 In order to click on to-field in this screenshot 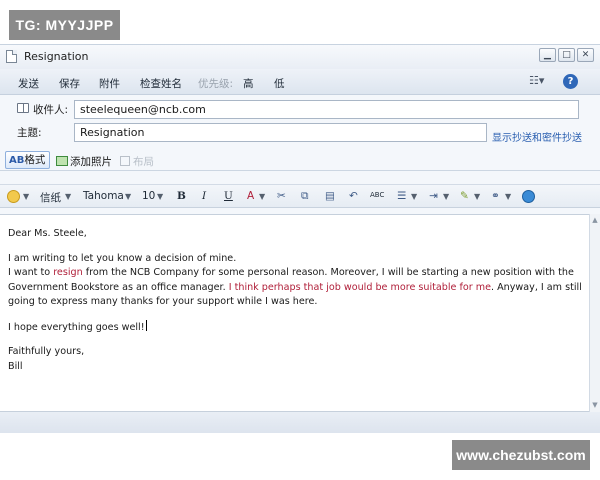, I will do `click(326, 109)`.